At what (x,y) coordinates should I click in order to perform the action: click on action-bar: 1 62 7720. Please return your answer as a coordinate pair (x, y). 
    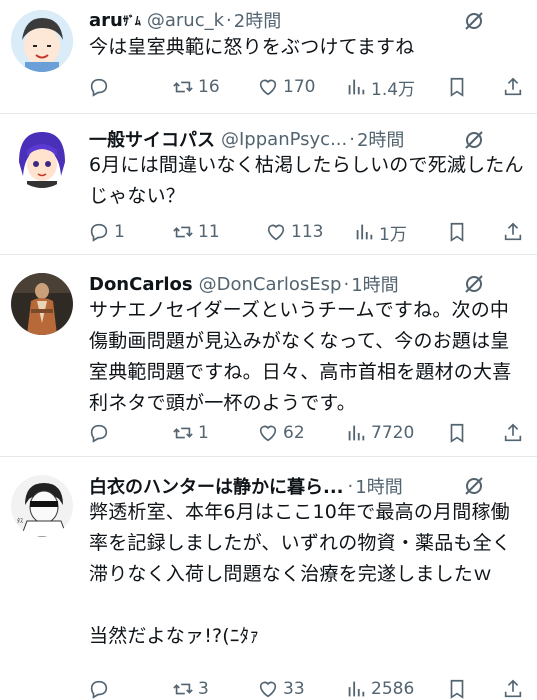
    Looking at the image, I should click on (305, 433).